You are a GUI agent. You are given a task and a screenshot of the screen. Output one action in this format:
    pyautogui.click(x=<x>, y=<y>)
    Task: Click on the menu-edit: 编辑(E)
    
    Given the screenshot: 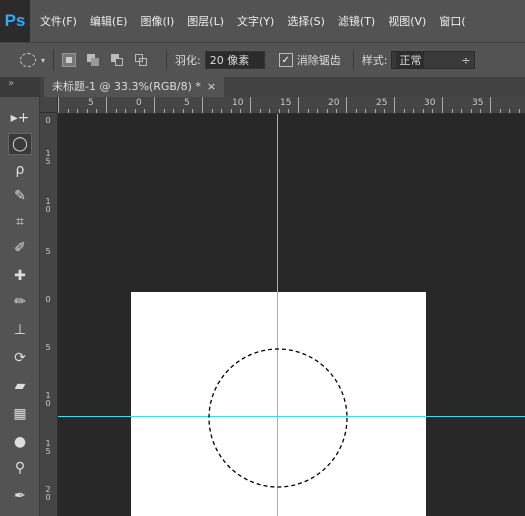 What is the action you would take?
    pyautogui.click(x=109, y=21)
    